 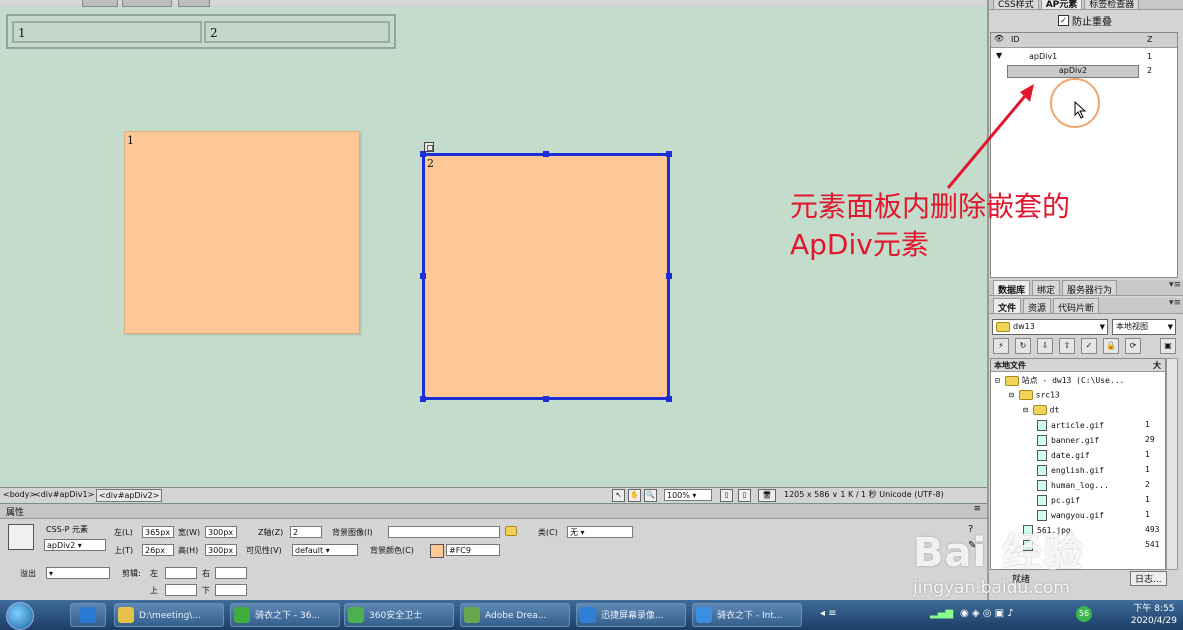 What do you see at coordinates (618, 495) in the screenshot?
I see `select-tool-icon: ↖` at bounding box center [618, 495].